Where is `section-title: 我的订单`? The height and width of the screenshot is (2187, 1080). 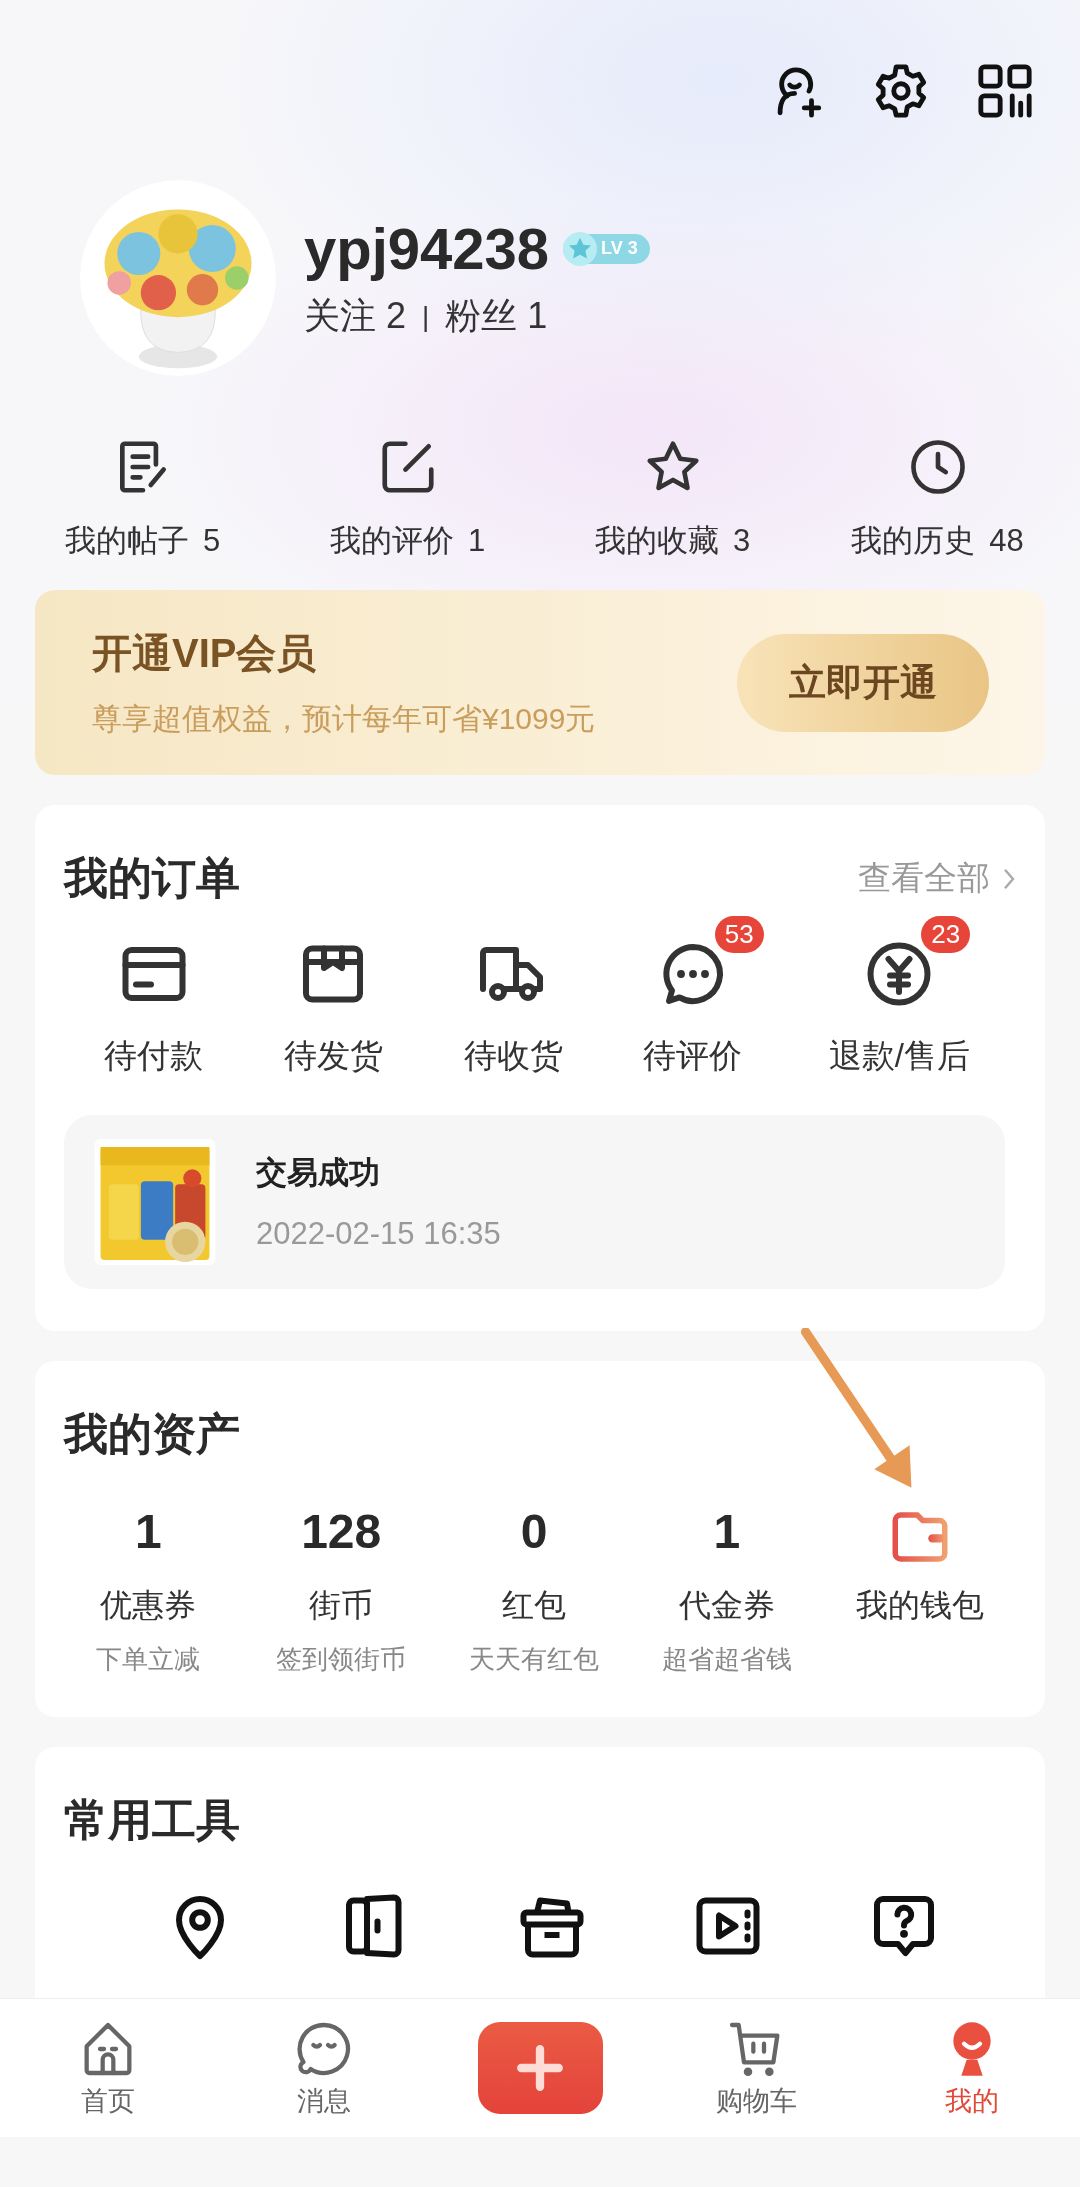
section-title: 我的订单 is located at coordinates (152, 878).